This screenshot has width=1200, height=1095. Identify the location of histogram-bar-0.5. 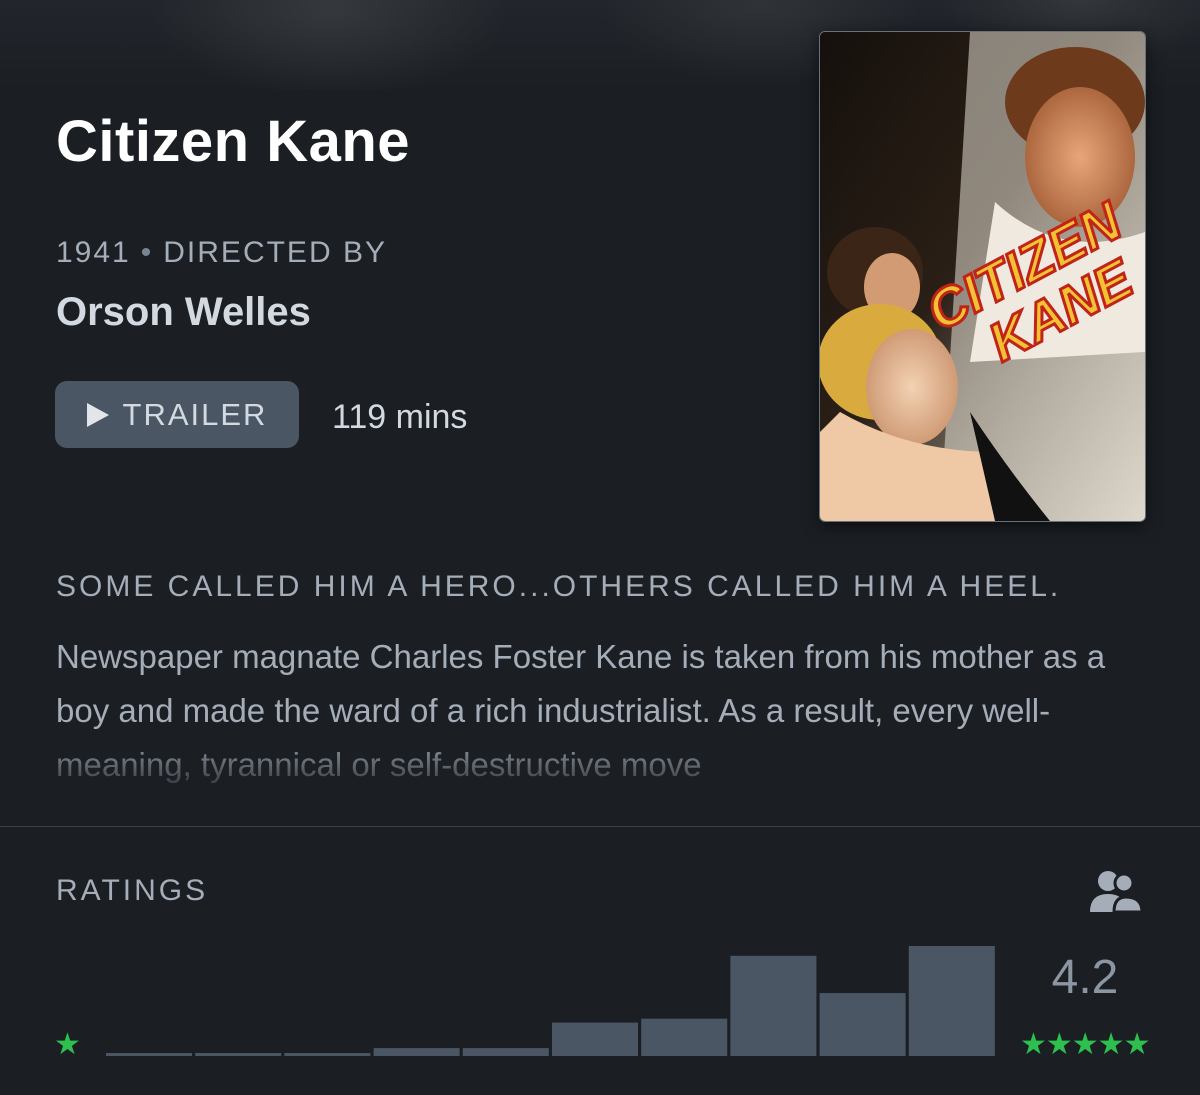
(149, 1054).